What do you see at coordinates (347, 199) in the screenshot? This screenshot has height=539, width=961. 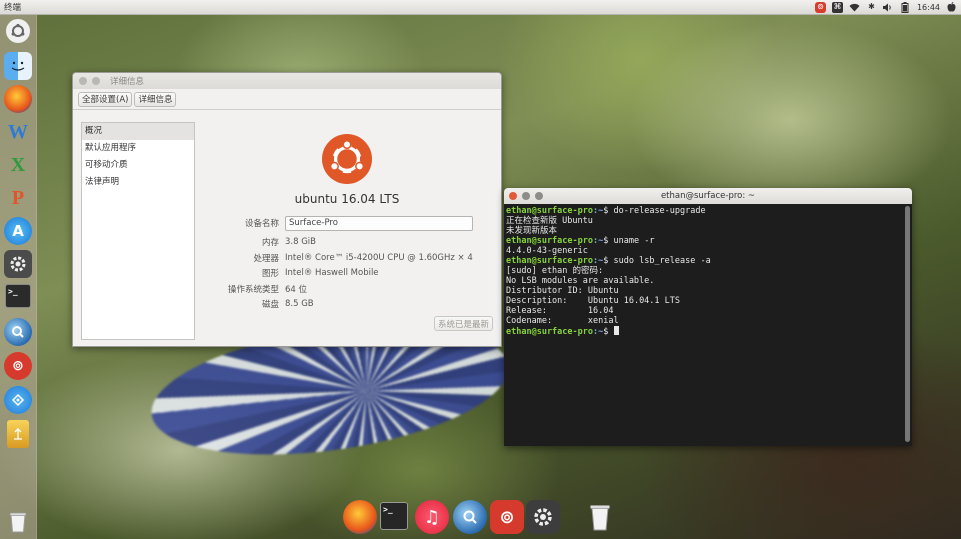 I see `os-name: ubuntu 16.04 LTS` at bounding box center [347, 199].